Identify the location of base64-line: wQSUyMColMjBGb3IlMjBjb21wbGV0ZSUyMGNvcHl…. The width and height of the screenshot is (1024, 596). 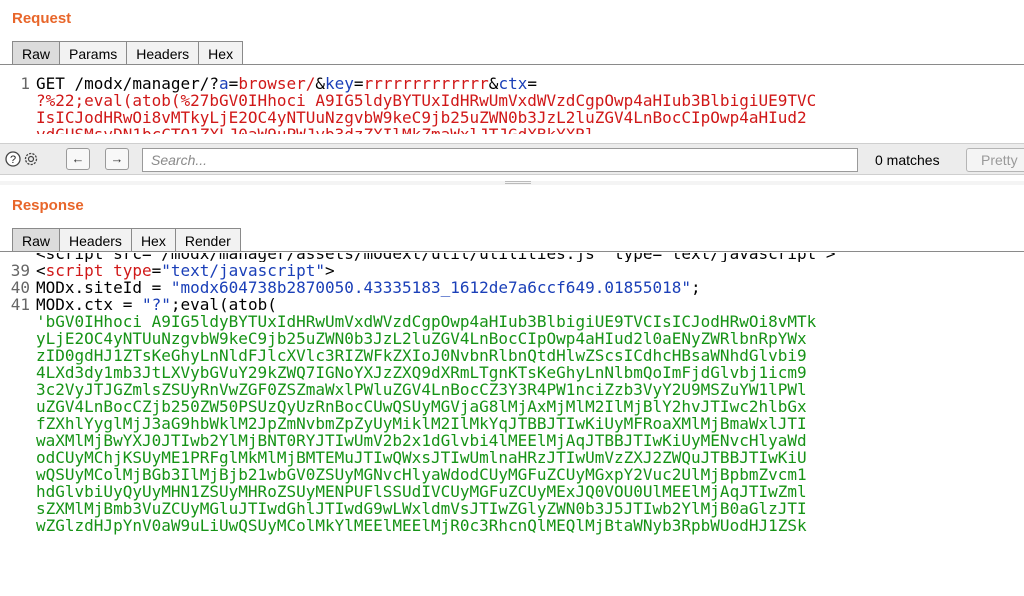
(421, 474).